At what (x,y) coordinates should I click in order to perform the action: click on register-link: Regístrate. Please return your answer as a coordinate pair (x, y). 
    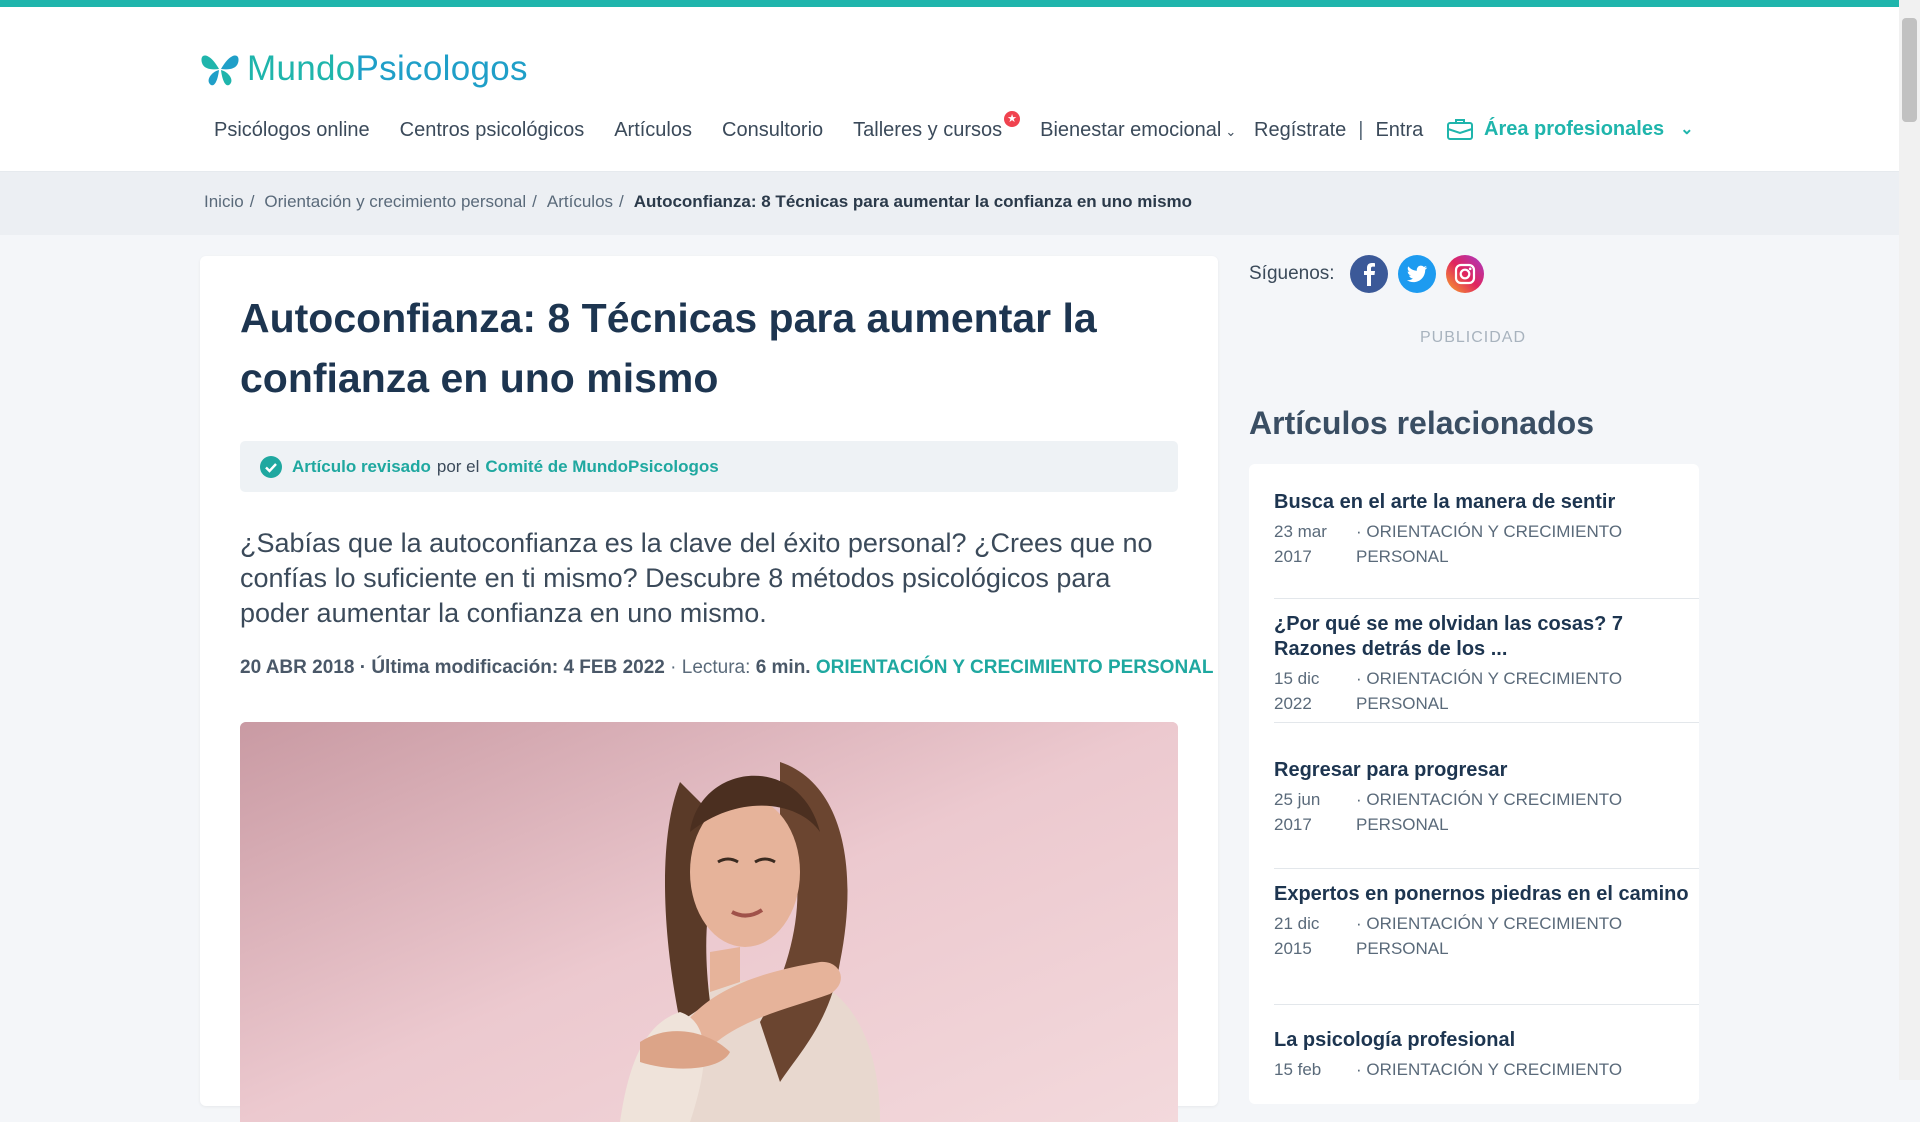
    Looking at the image, I should click on (1300, 130).